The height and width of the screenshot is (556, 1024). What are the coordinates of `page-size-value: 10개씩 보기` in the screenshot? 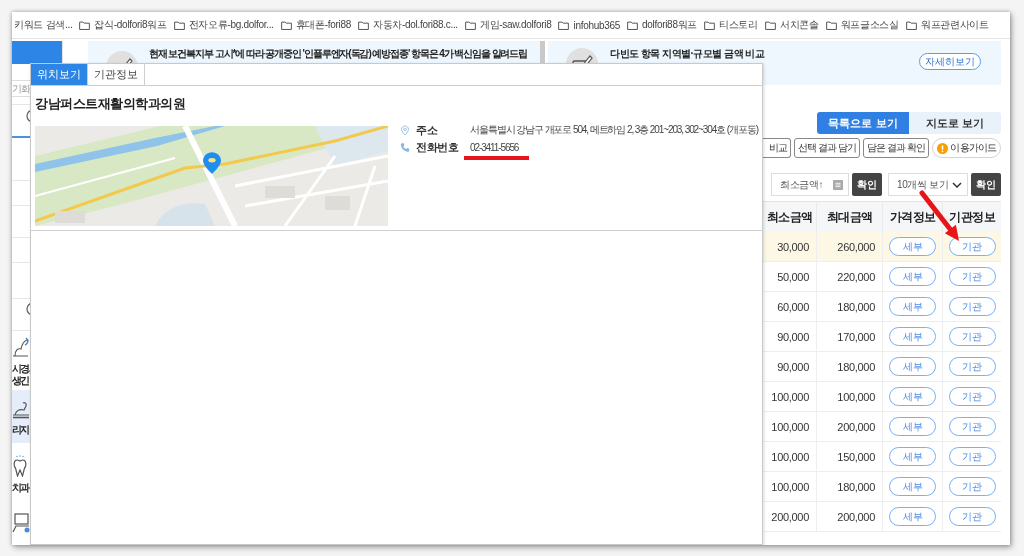 It's located at (923, 184).